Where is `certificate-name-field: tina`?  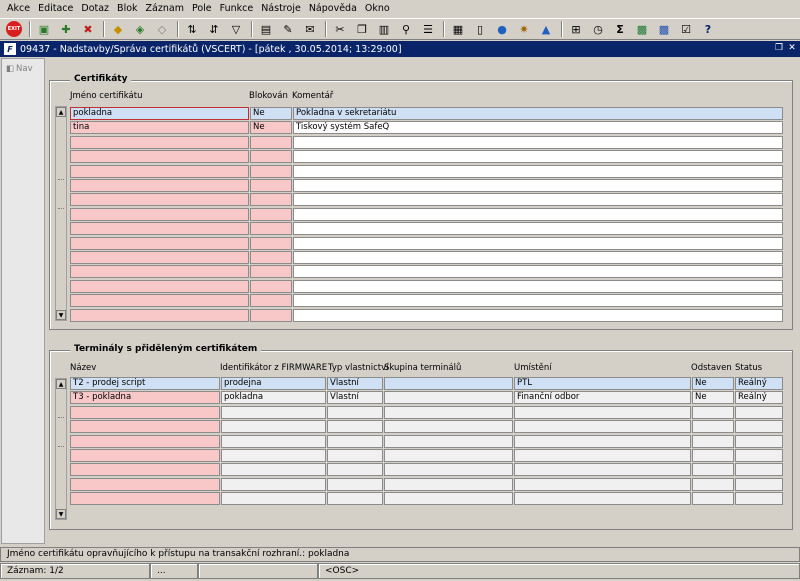
certificate-name-field: tina is located at coordinates (159, 128).